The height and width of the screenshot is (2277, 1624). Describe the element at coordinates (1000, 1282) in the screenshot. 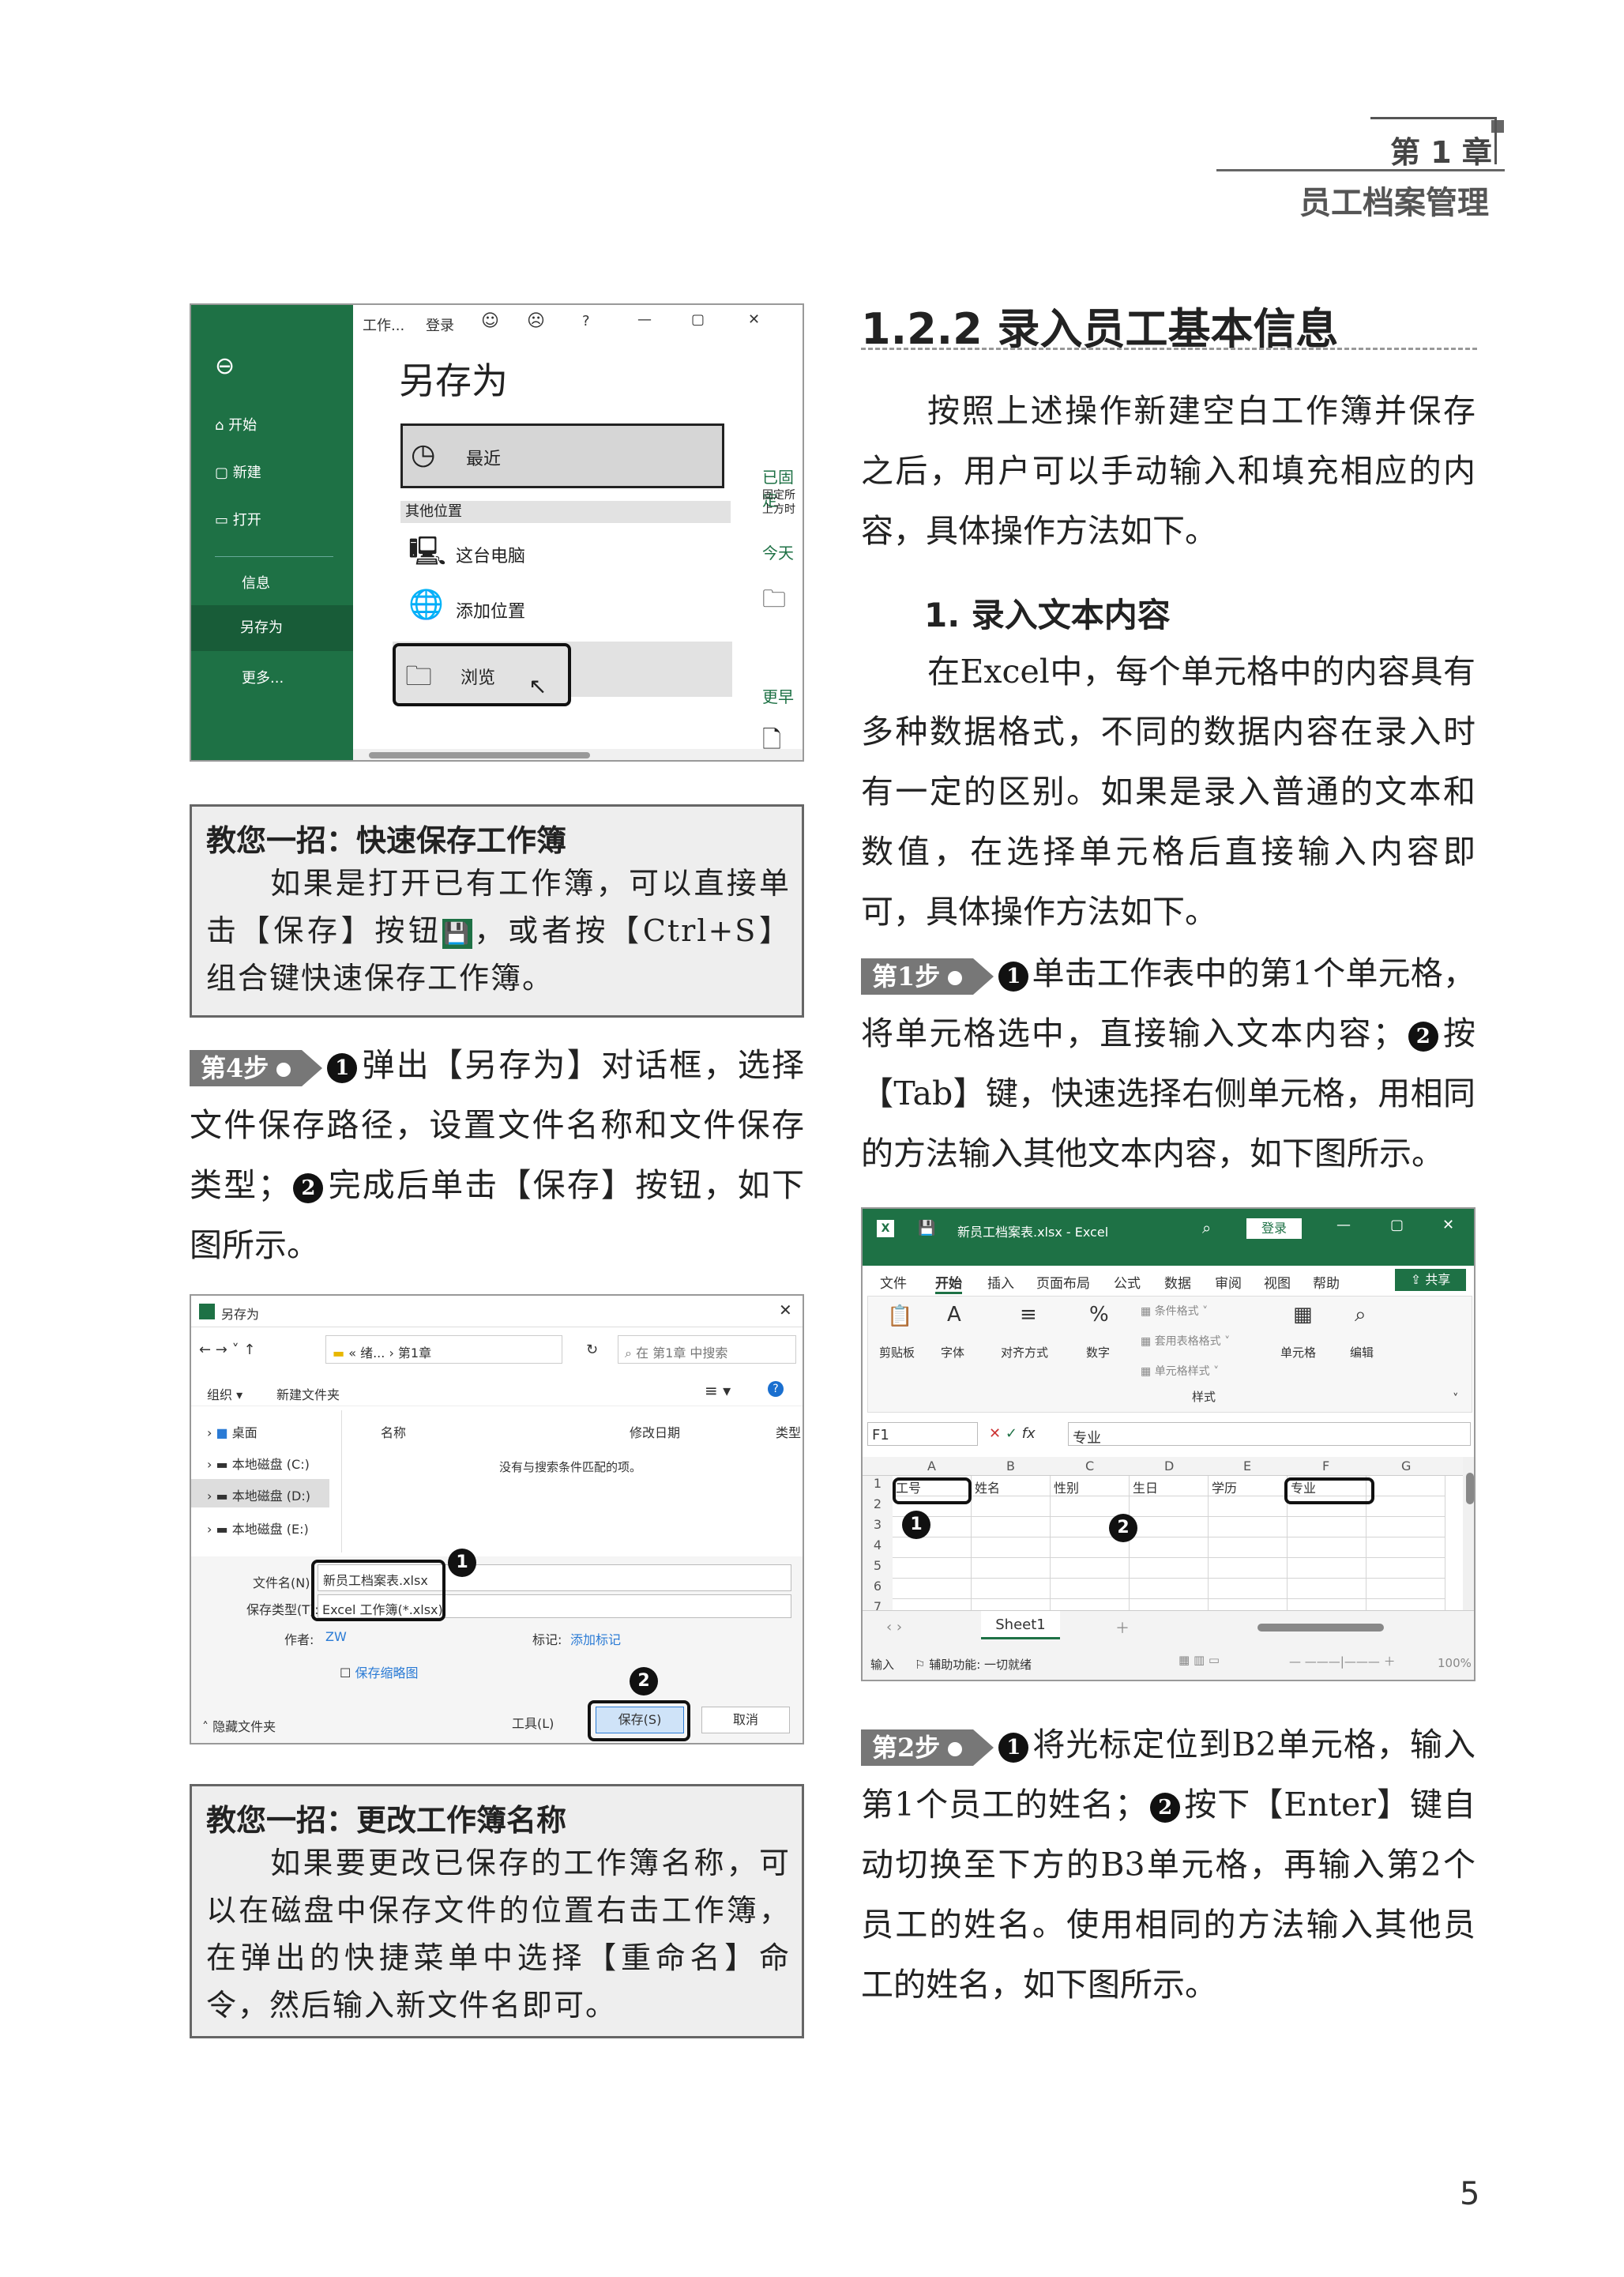

I see `tab-insert: 插入` at that location.